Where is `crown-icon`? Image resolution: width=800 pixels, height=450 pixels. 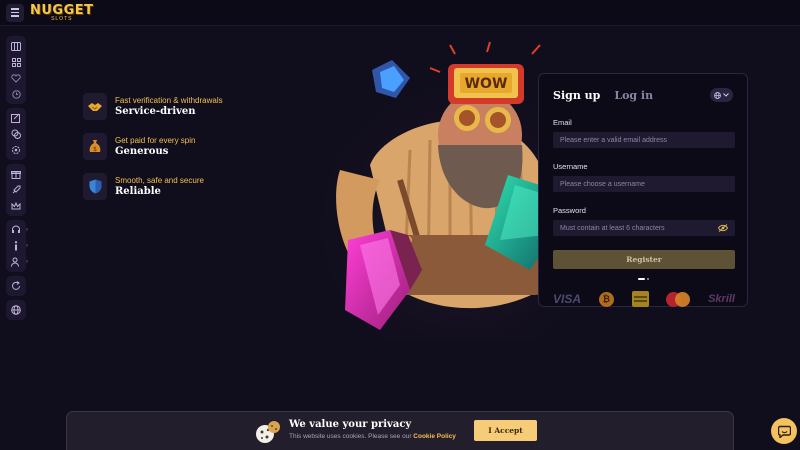
crown-icon is located at coordinates (16, 206).